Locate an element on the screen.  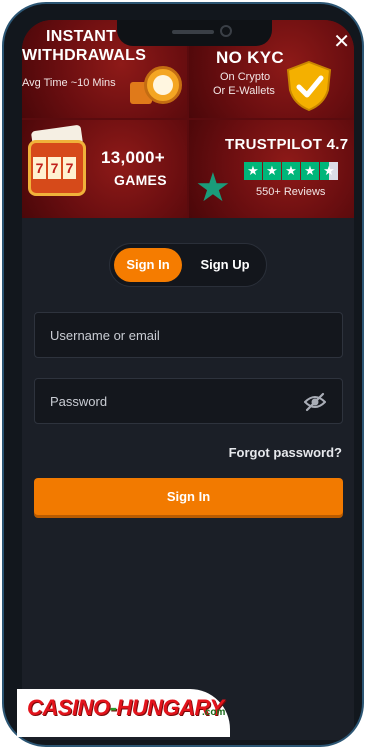
watermark-suffix: .com is located at coordinates (214, 712).